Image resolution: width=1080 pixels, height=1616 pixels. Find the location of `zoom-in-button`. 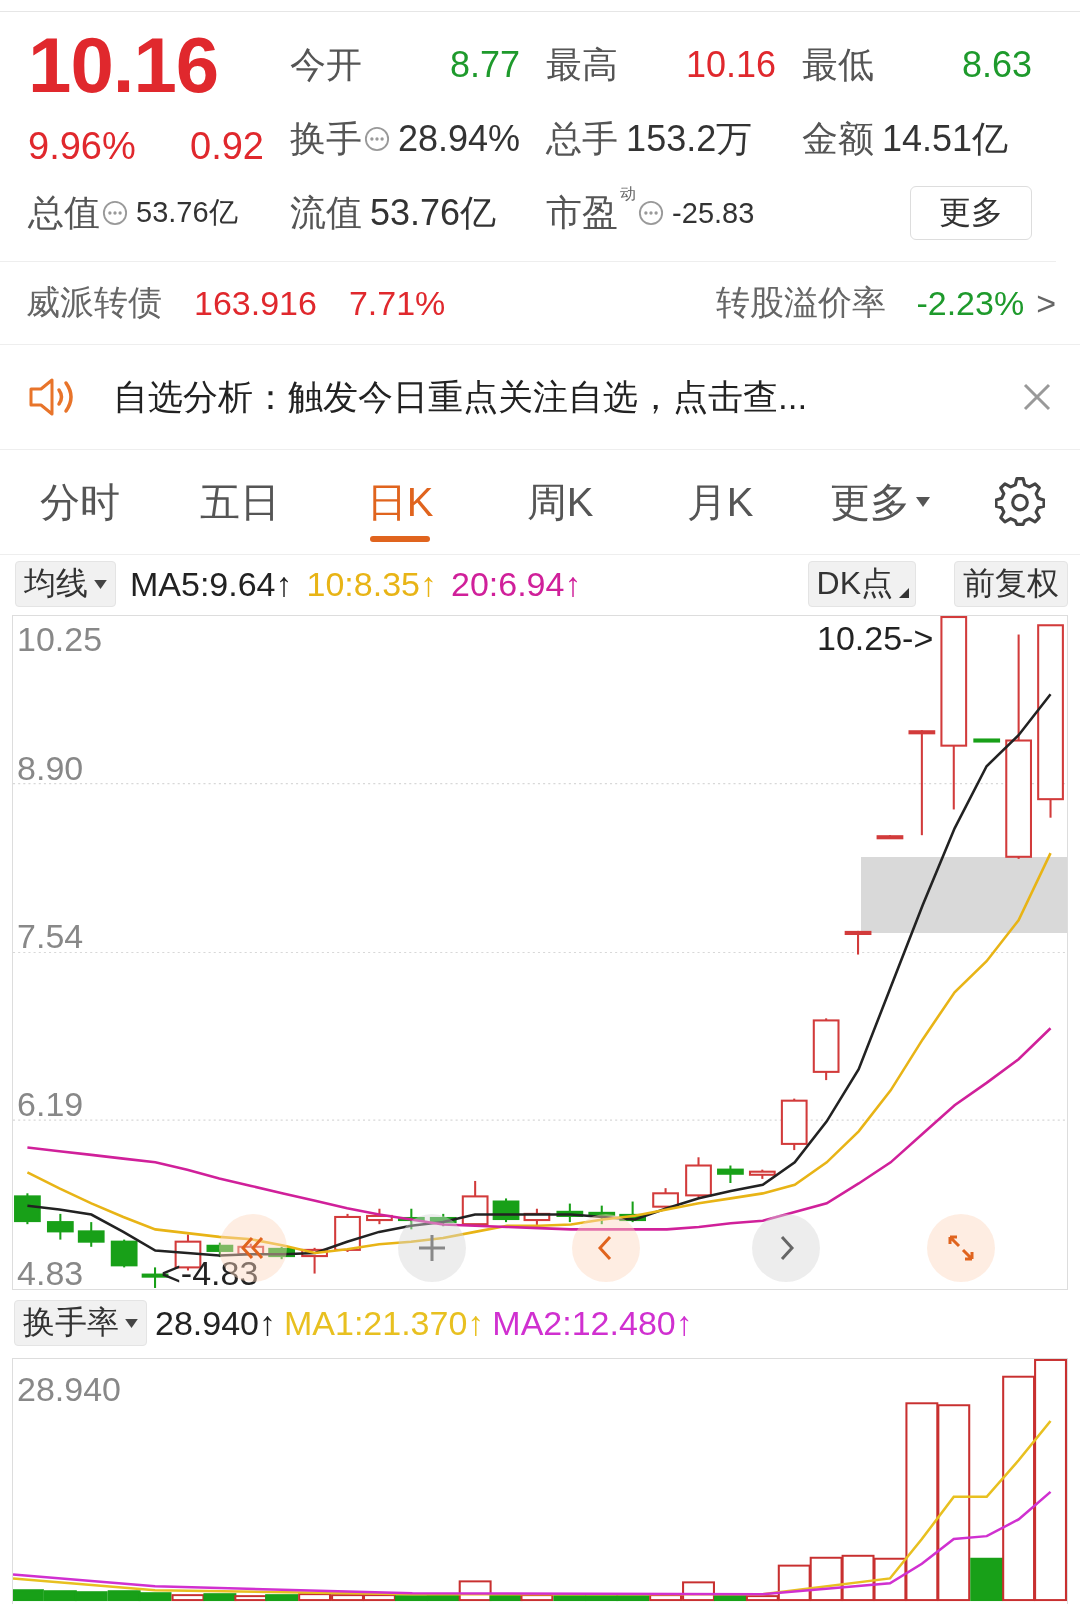

zoom-in-button is located at coordinates (432, 1248).